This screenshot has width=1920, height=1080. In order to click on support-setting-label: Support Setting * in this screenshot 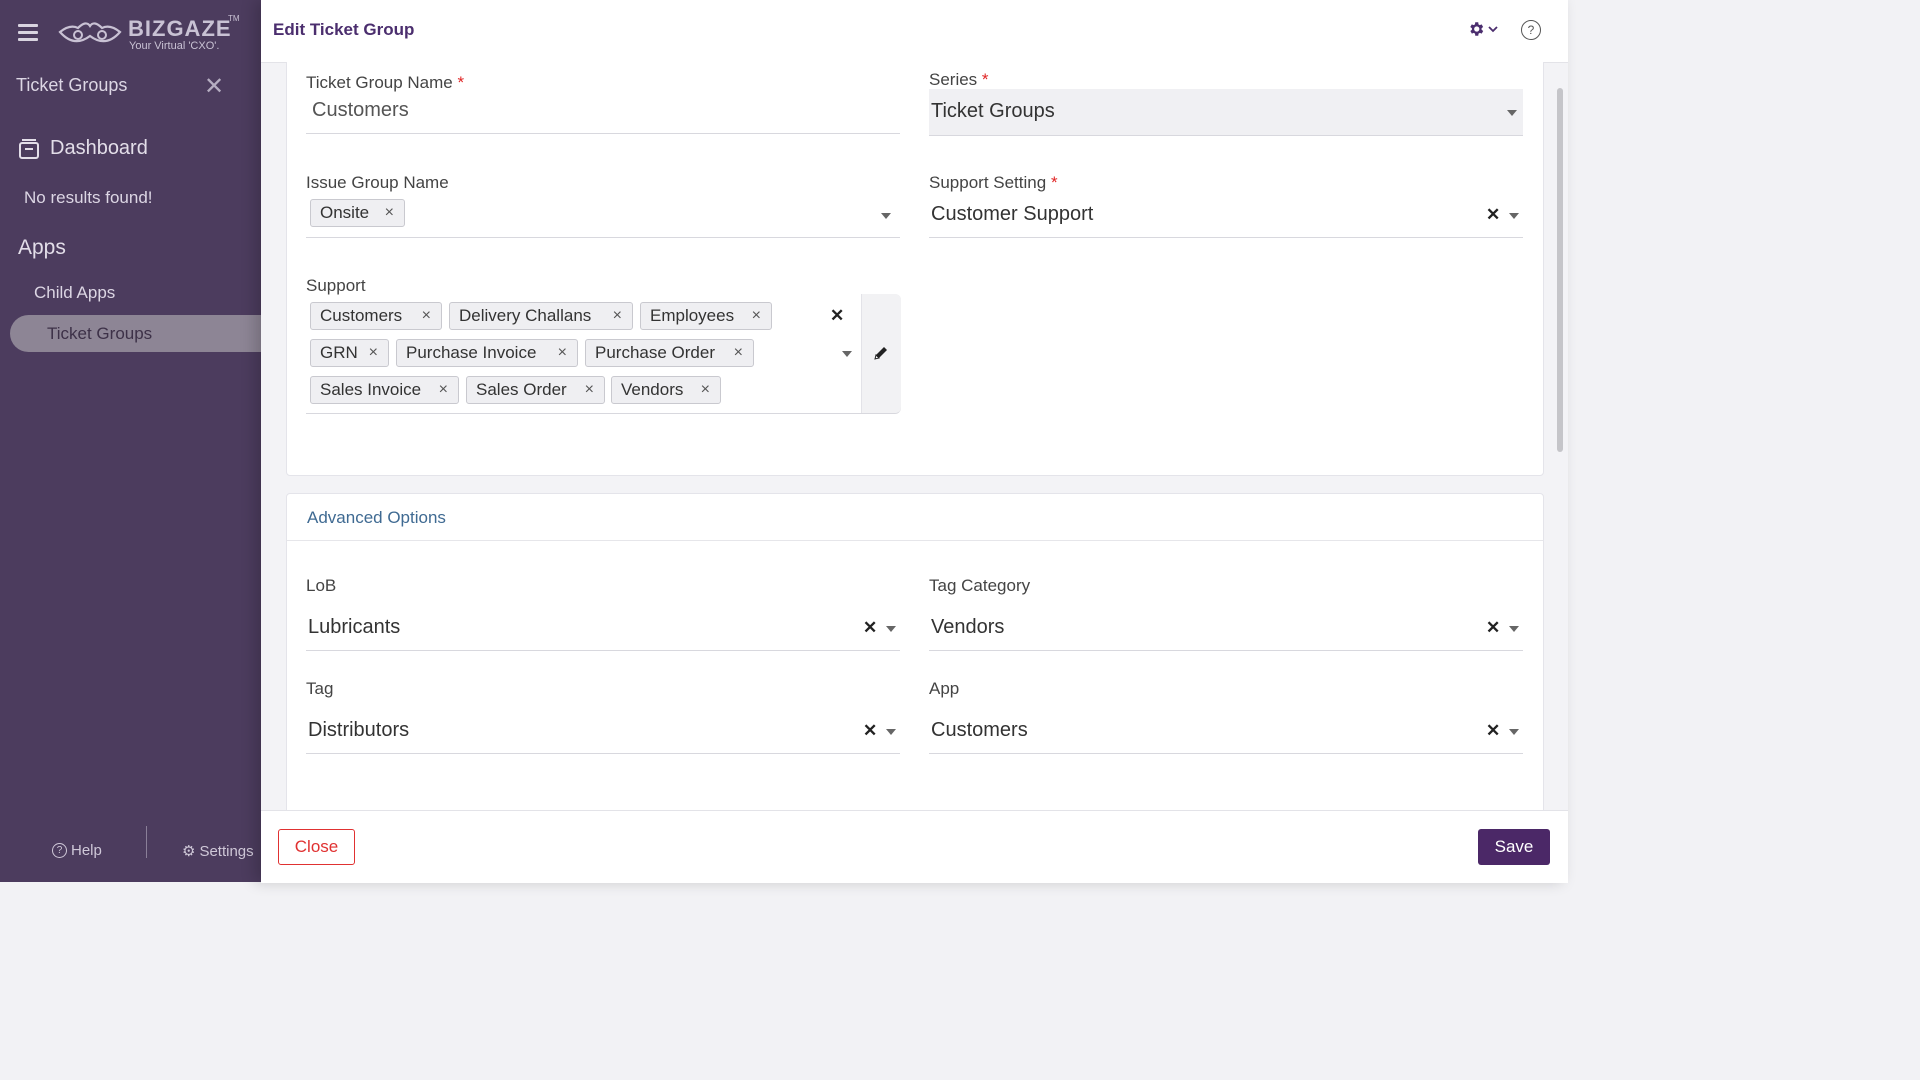, I will do `click(993, 183)`.